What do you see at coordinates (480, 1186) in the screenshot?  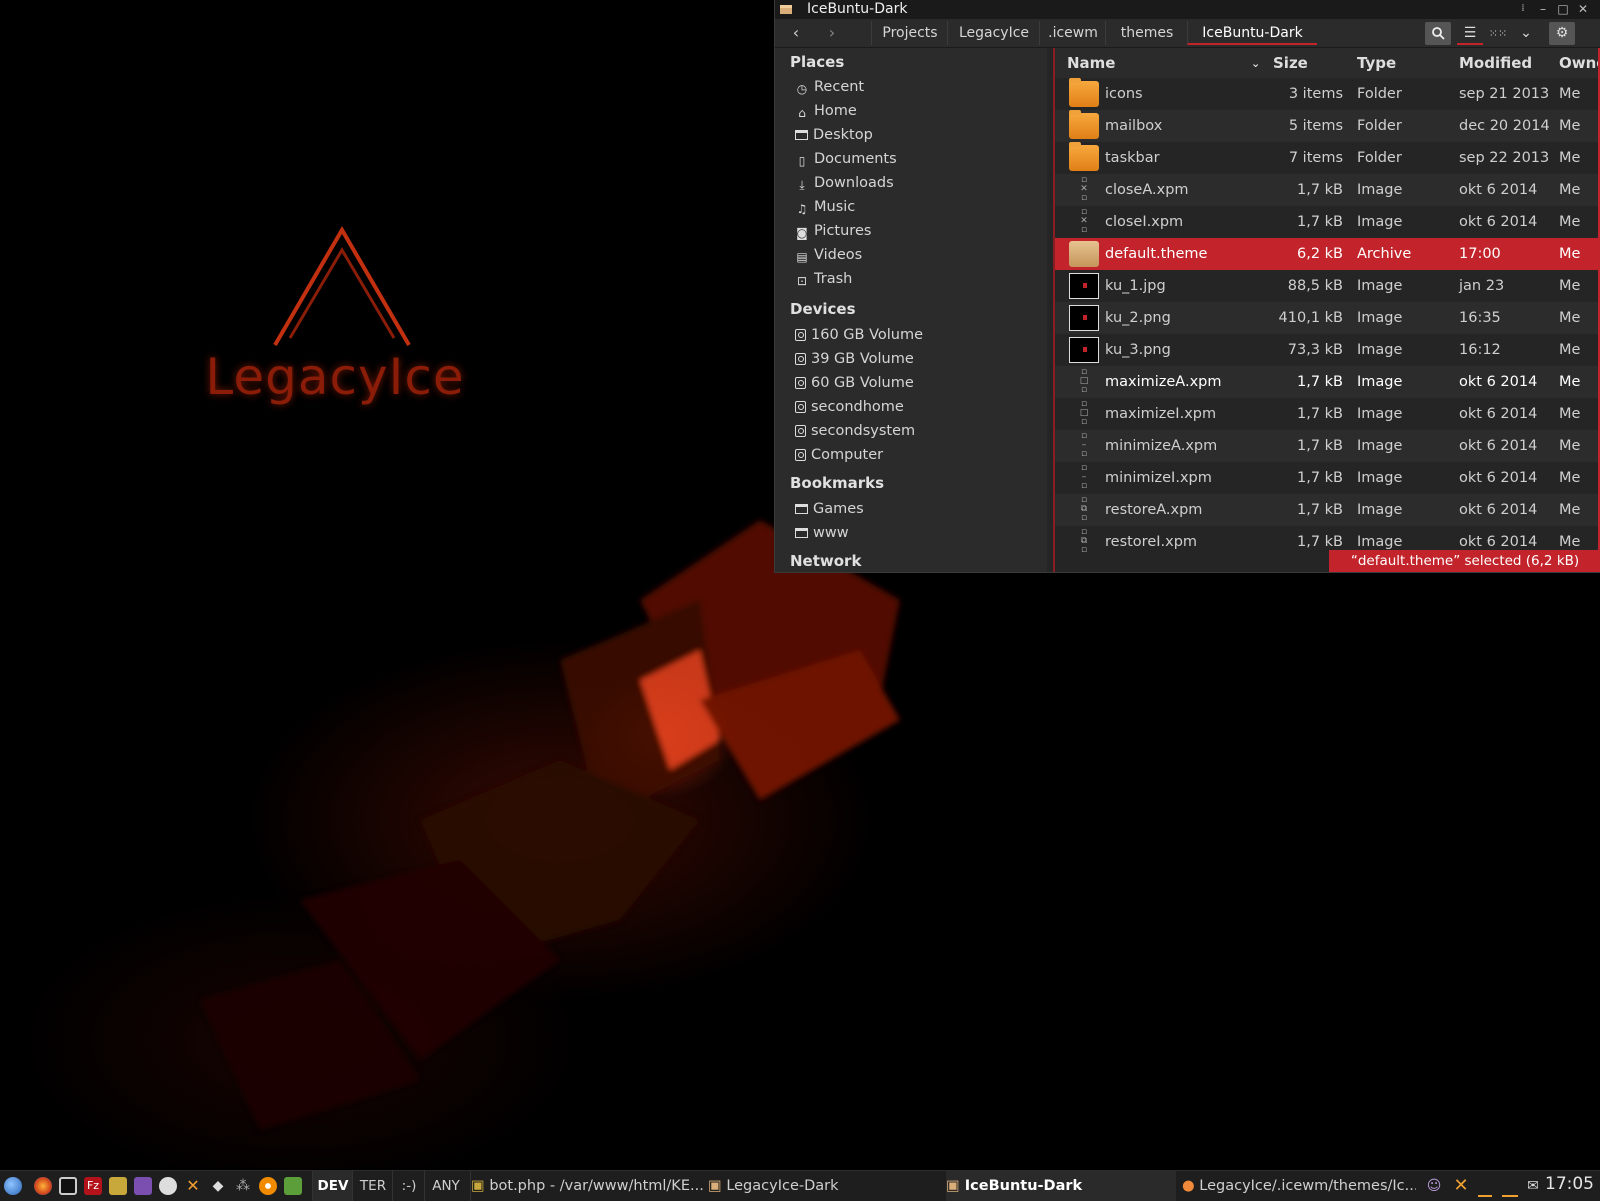 I see `editor-task-icon: ▣` at bounding box center [480, 1186].